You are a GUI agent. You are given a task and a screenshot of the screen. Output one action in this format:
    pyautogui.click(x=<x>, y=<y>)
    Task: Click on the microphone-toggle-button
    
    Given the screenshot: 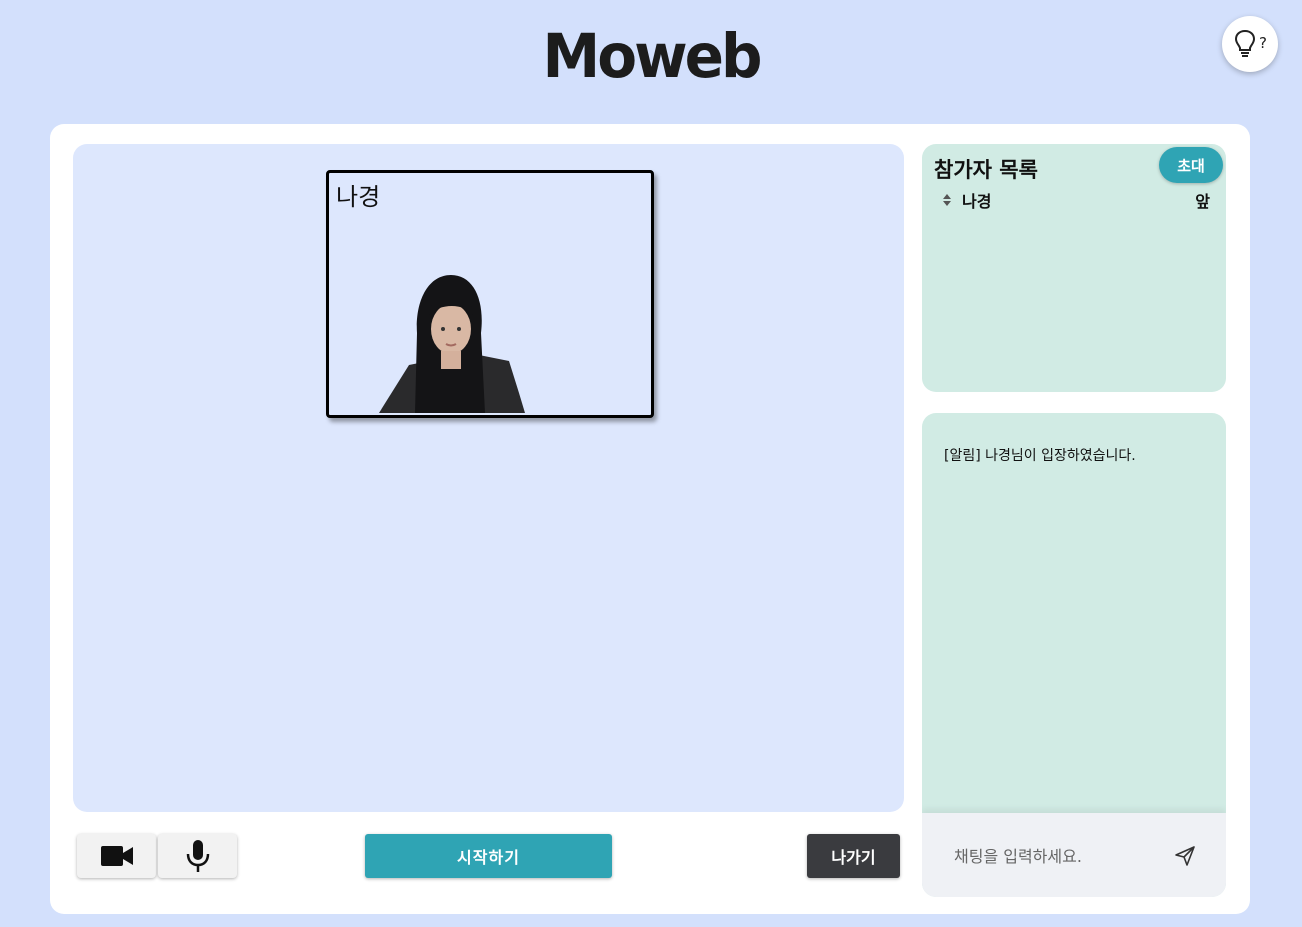 What is the action you would take?
    pyautogui.click(x=197, y=856)
    